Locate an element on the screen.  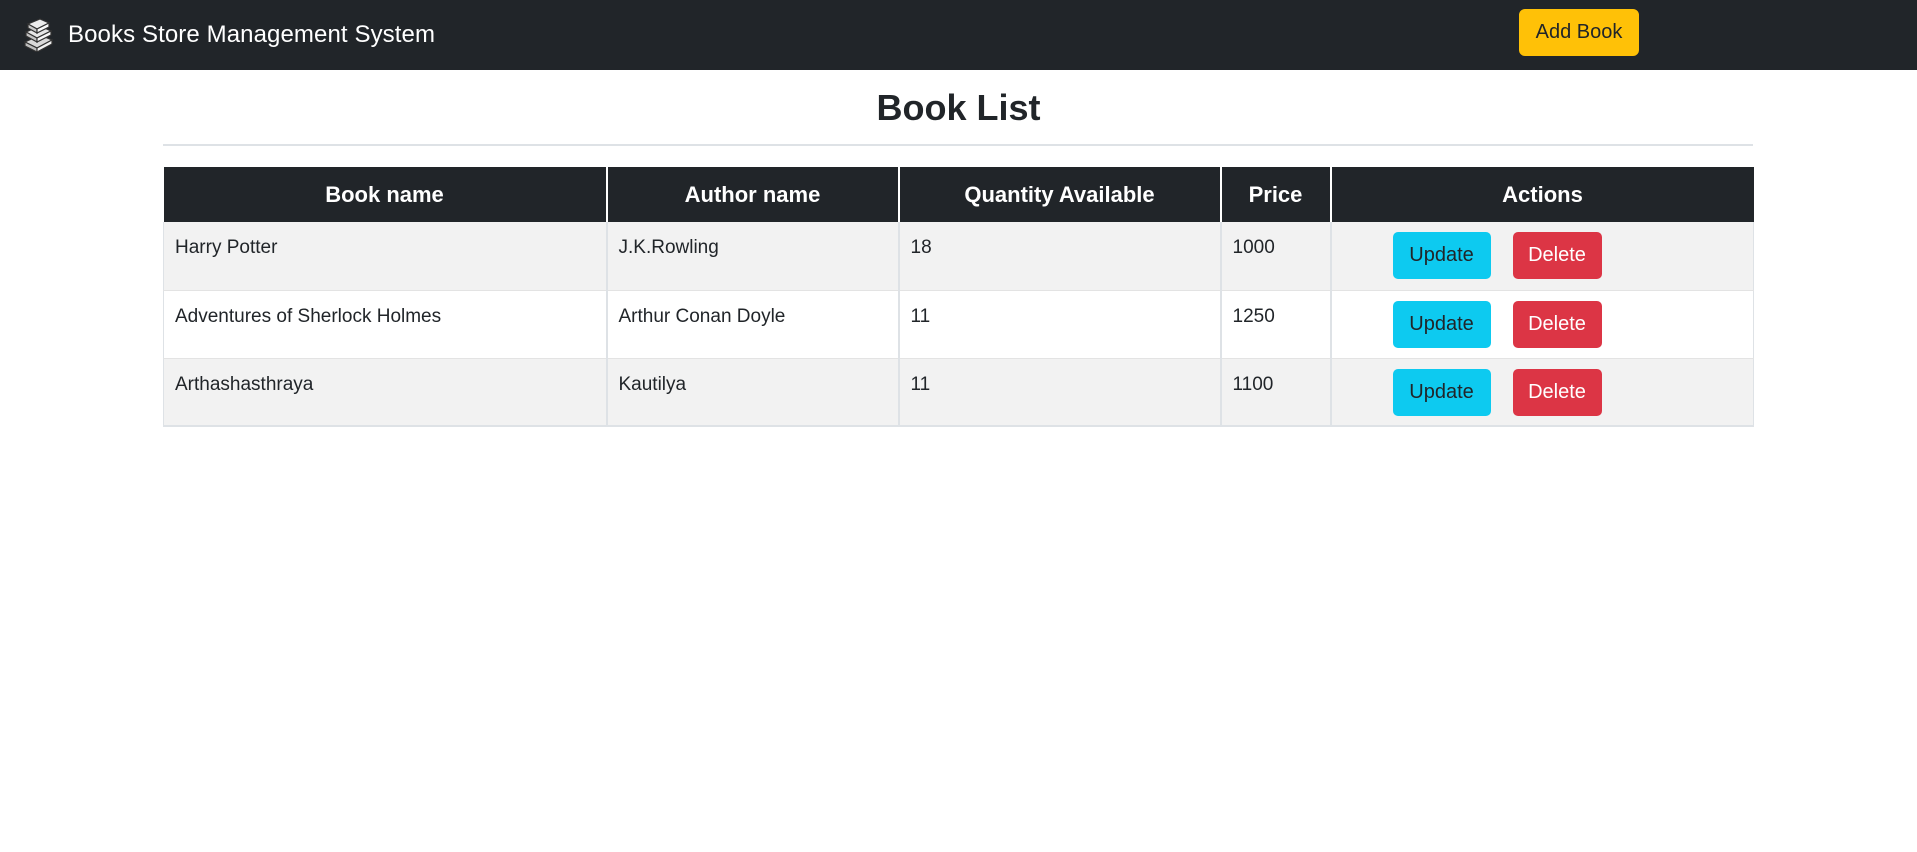
book-name-cell: Harry Potter is located at coordinates (385, 256).